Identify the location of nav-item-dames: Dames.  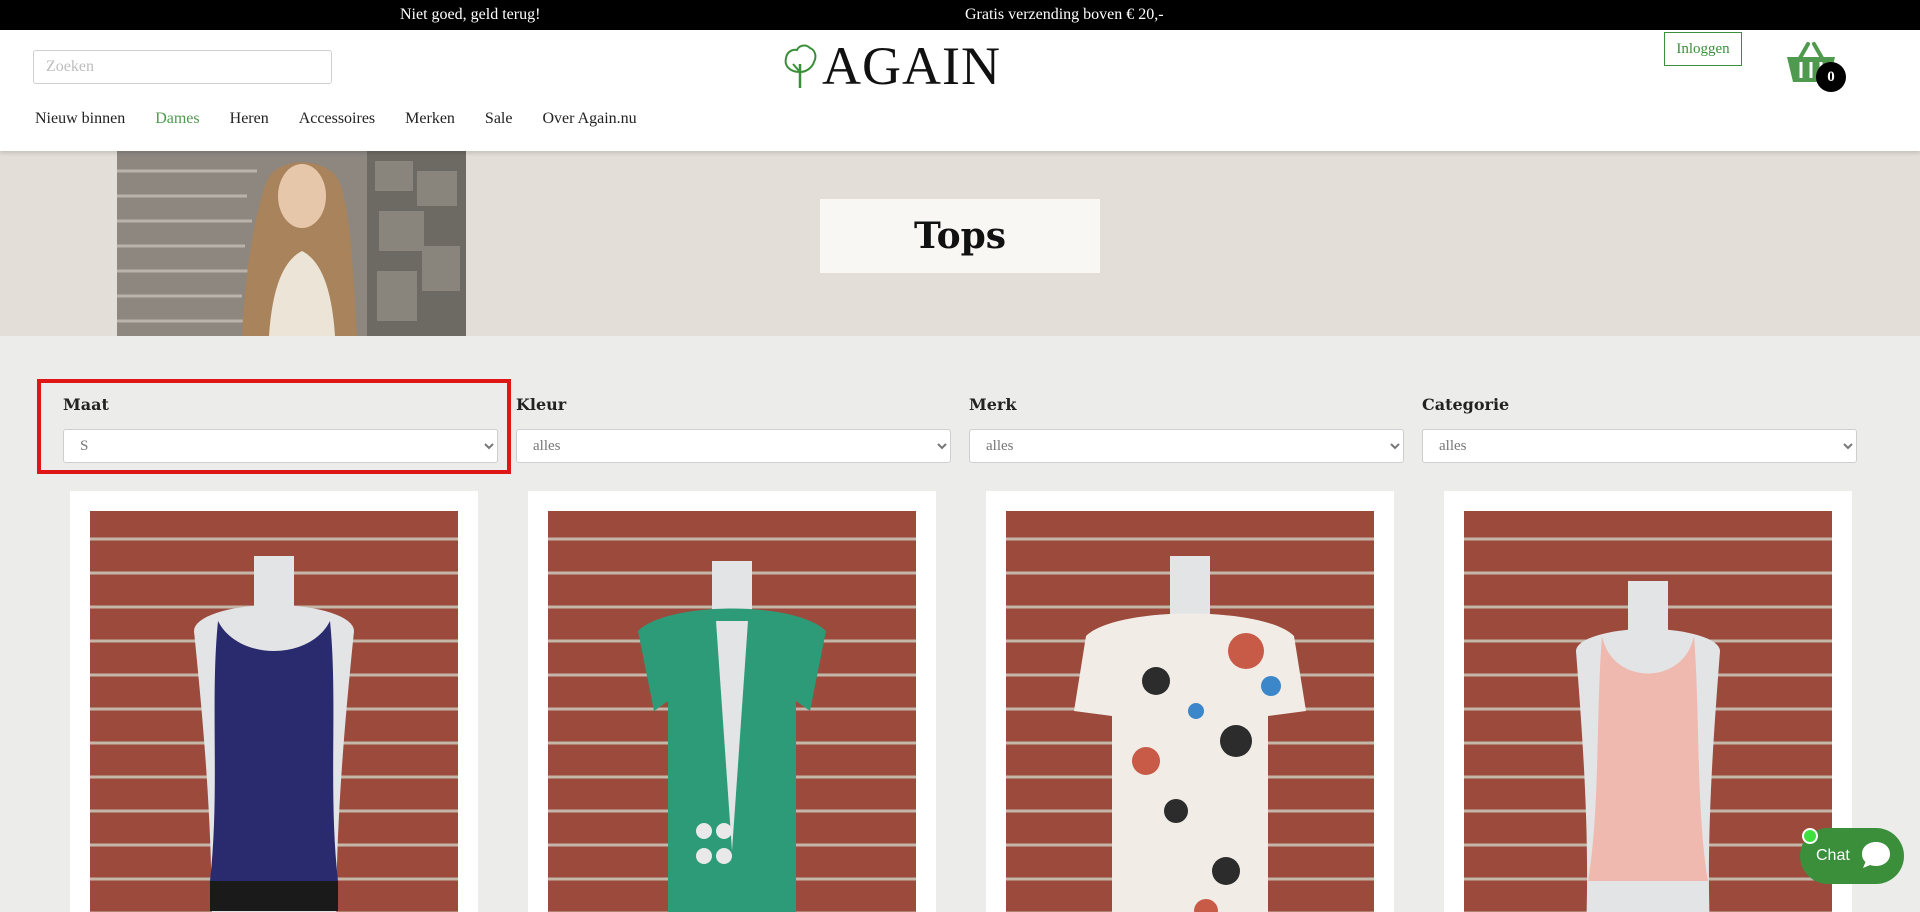
(177, 119).